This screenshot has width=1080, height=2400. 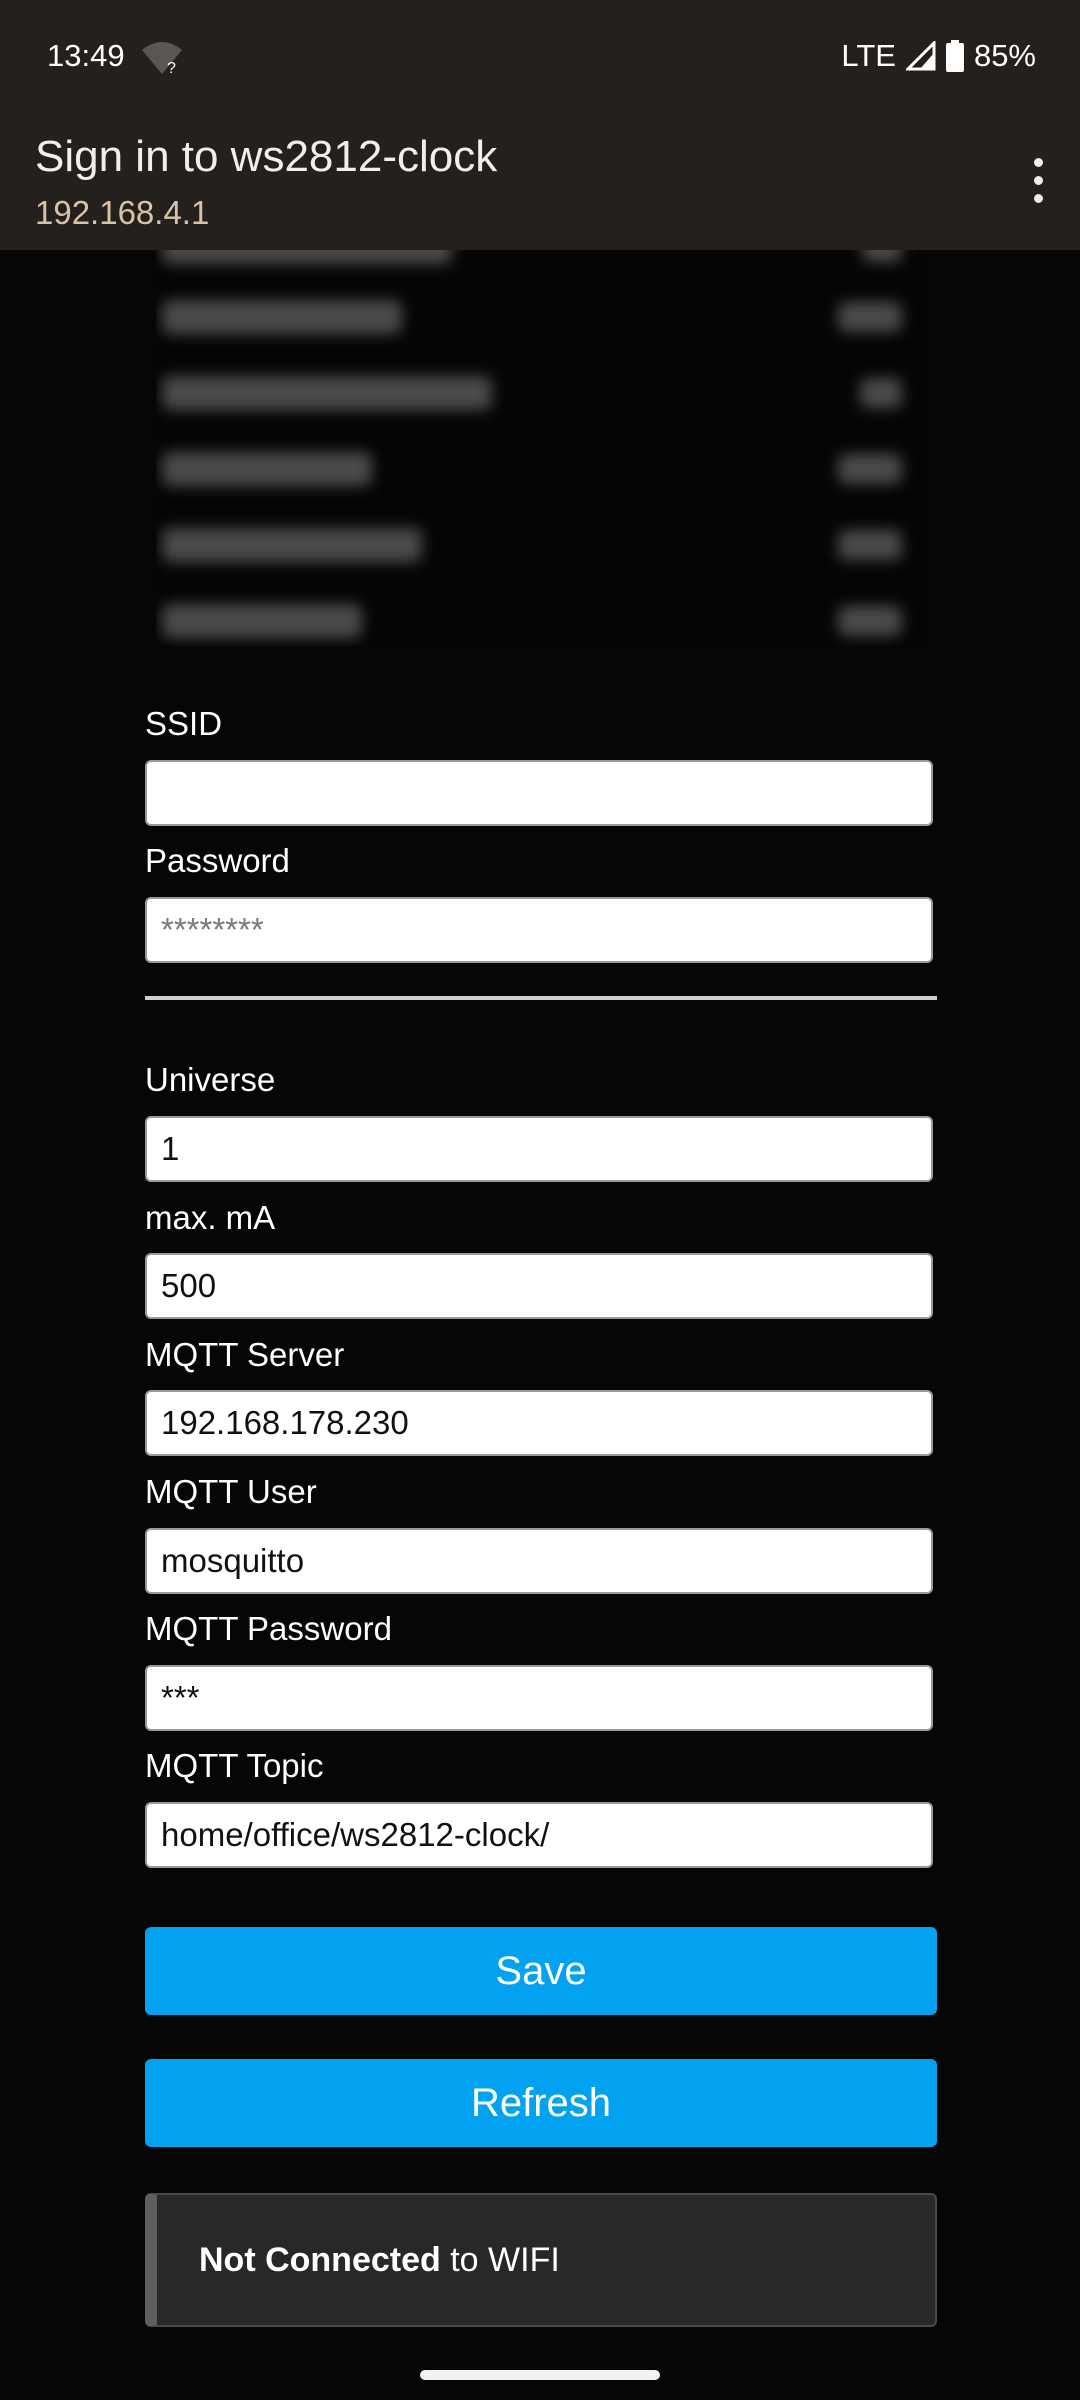 What do you see at coordinates (539, 1149) in the screenshot?
I see `universe-field: 1` at bounding box center [539, 1149].